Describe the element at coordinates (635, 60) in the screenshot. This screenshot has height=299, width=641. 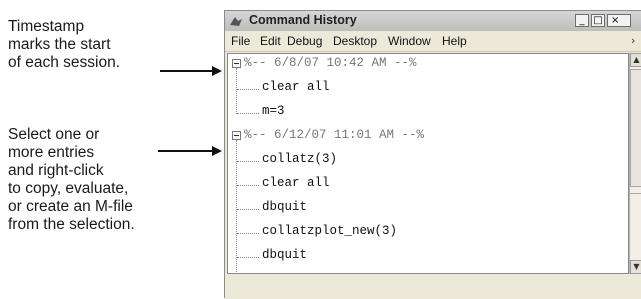
I see `scroll-up-icon: ▲` at that location.